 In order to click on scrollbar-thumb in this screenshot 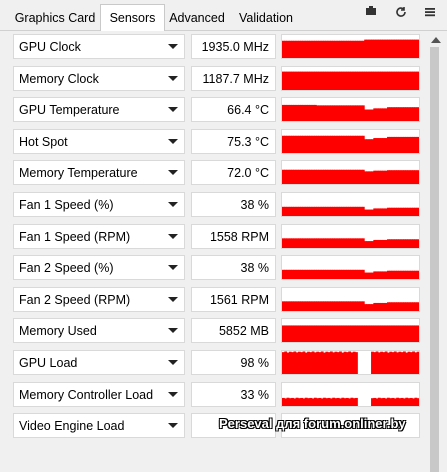, I will do `click(434, 259)`.